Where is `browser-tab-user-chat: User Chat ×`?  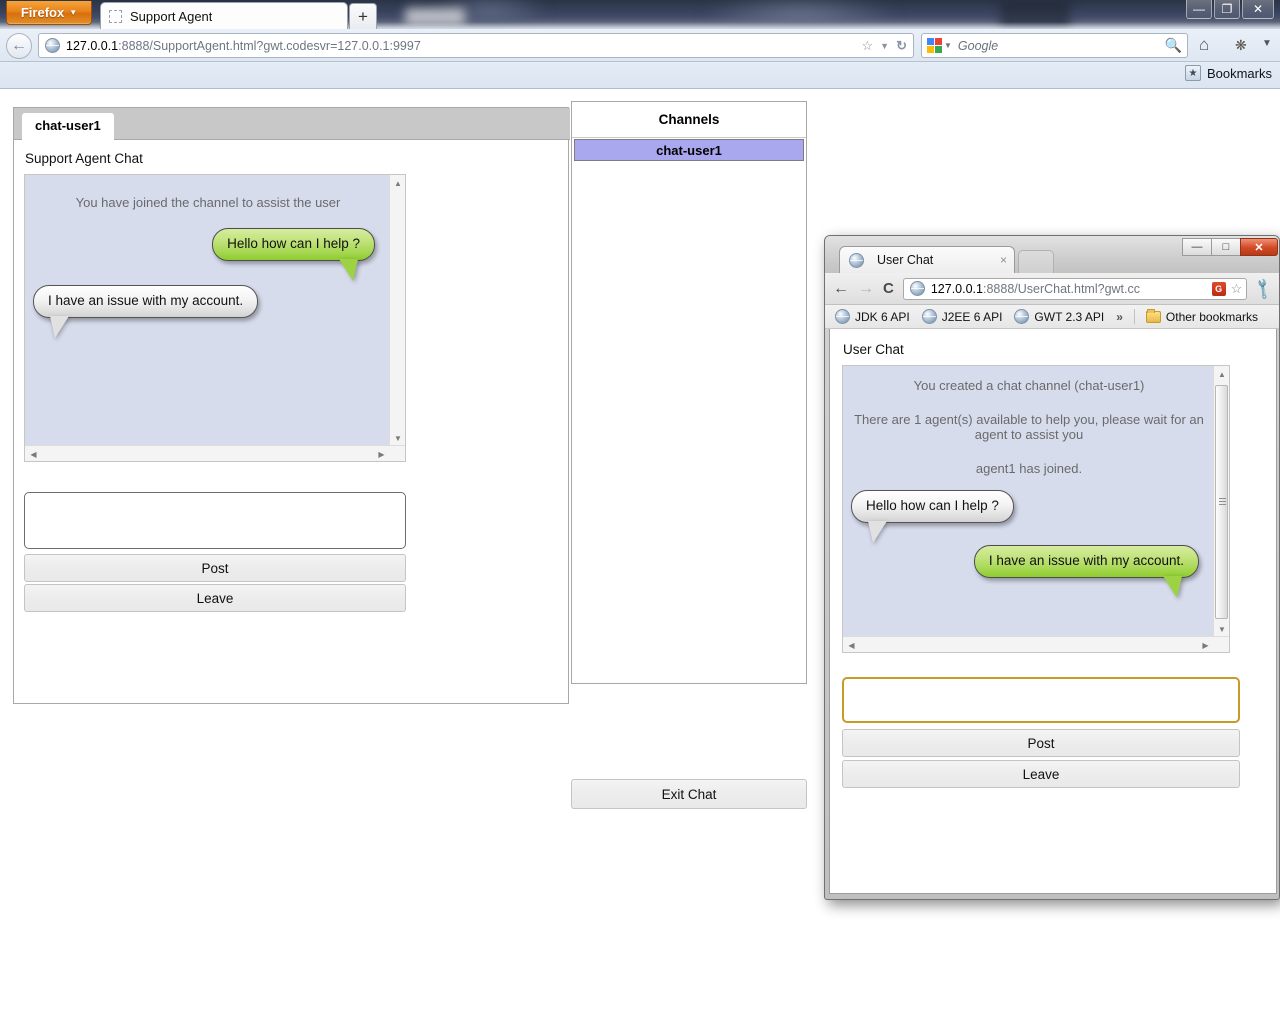
browser-tab-user-chat: User Chat × is located at coordinates (927, 259).